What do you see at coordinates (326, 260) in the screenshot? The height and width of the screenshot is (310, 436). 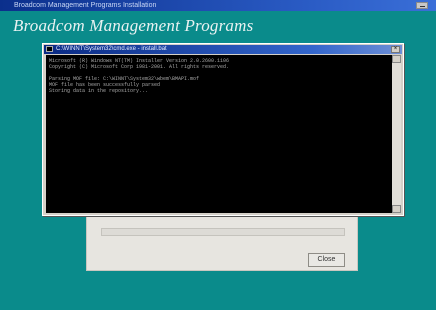 I see `close-button: Close` at bounding box center [326, 260].